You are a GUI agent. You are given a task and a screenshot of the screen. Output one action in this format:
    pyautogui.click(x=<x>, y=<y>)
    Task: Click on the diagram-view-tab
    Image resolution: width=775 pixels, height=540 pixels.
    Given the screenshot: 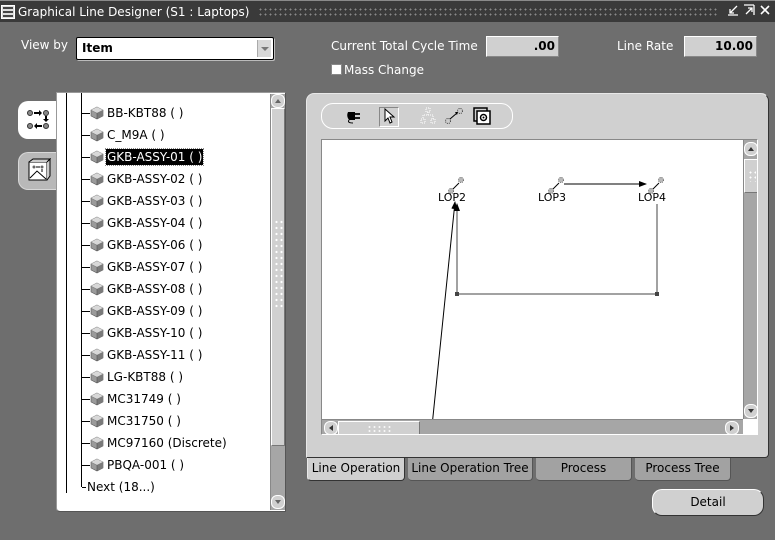 What is the action you would take?
    pyautogui.click(x=38, y=171)
    